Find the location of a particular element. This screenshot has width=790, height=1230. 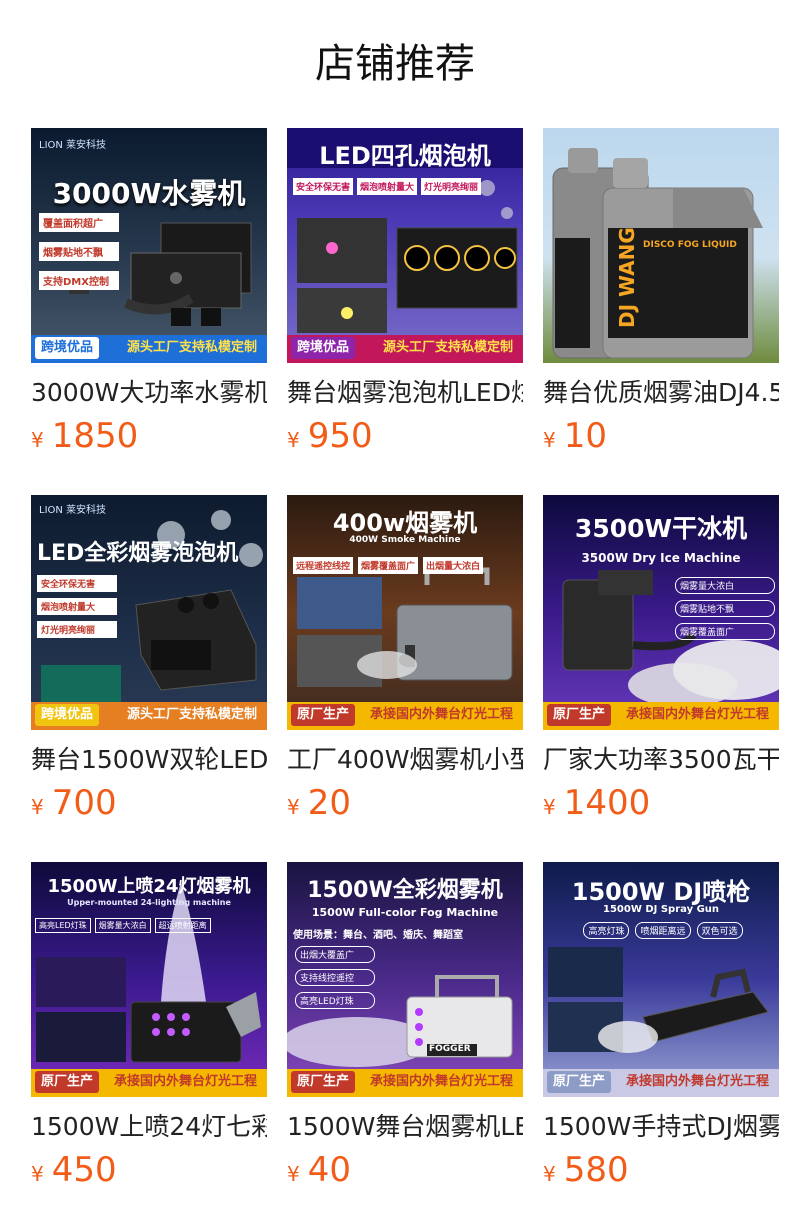

image-headline: 3500W干冰机 is located at coordinates (661, 528).